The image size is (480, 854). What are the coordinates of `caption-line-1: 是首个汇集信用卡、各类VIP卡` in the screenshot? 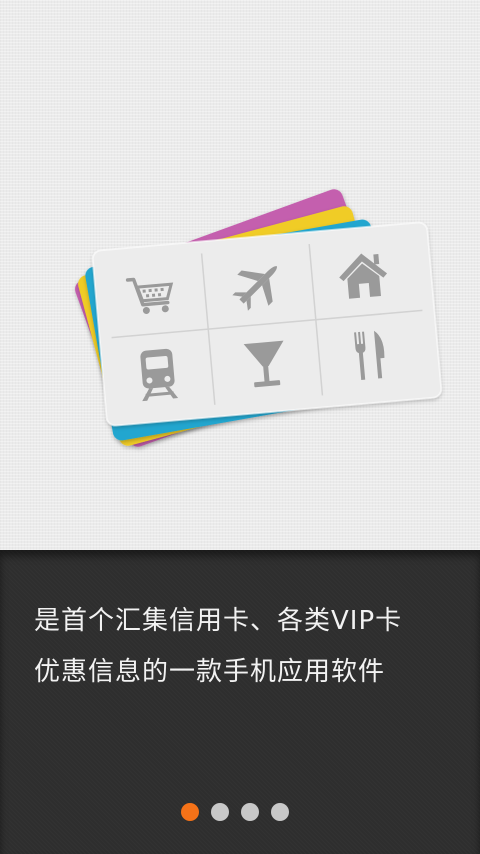 It's located at (218, 621).